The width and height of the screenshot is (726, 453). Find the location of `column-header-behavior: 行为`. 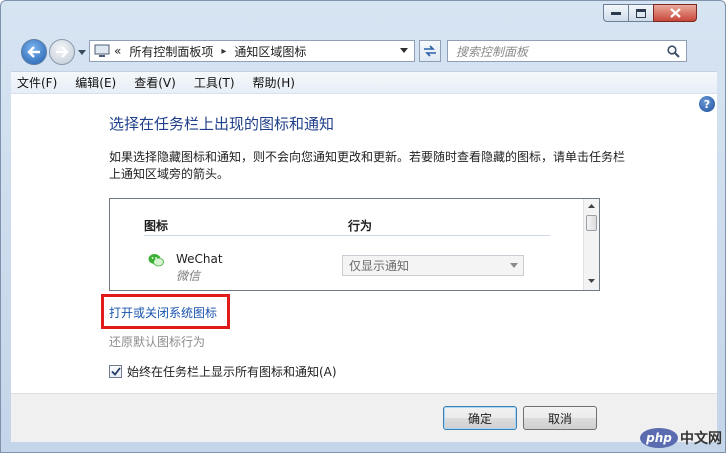

column-header-behavior: 行为 is located at coordinates (360, 226).